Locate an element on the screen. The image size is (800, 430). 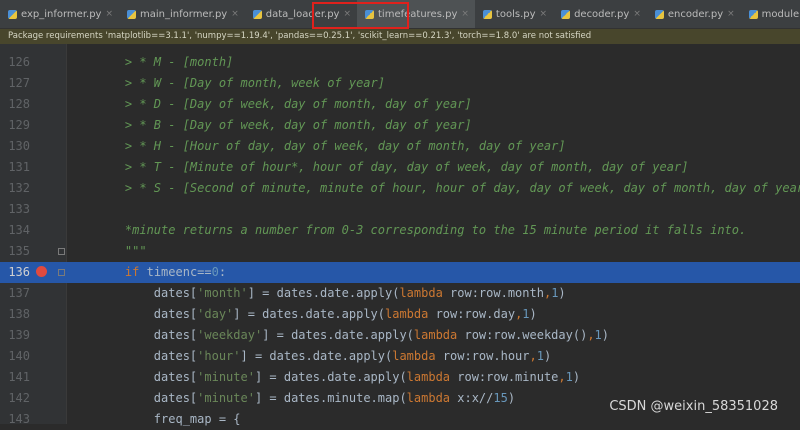
code-token: """ is located at coordinates (121, 251).